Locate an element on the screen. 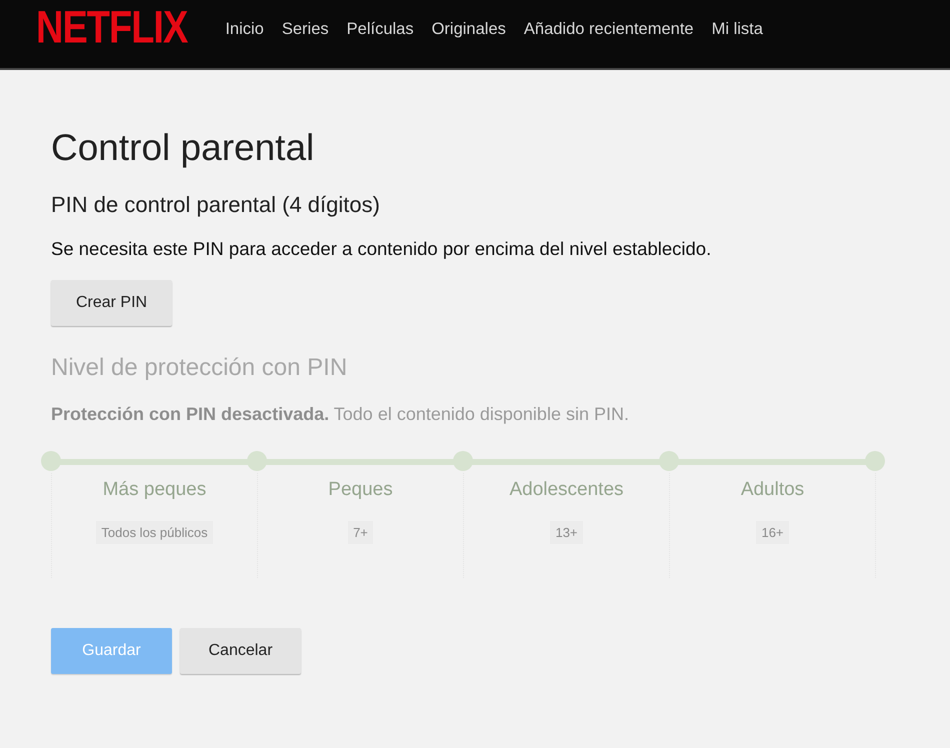  description: Se necesita este PIN para acceder a contenido por encima del nivel establecido. is located at coordinates (381, 249).